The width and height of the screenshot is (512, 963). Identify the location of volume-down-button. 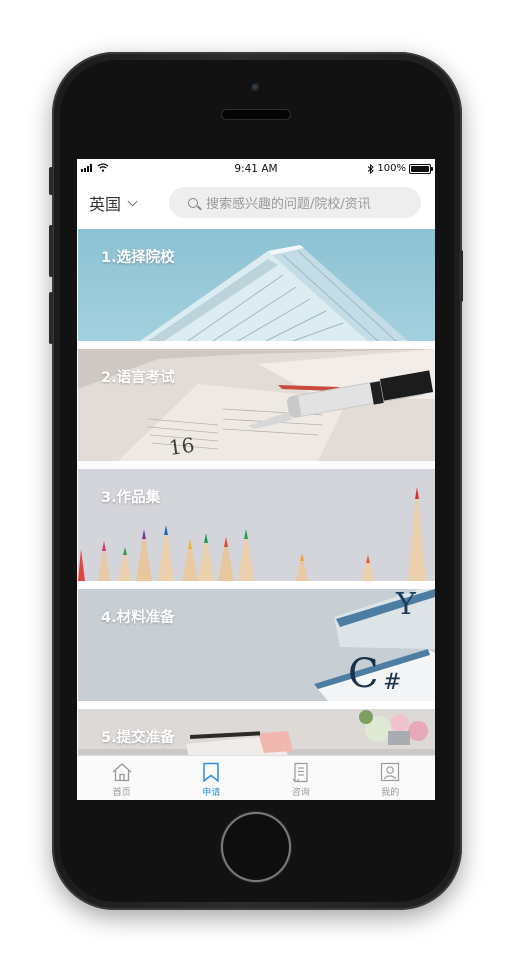
(51, 318).